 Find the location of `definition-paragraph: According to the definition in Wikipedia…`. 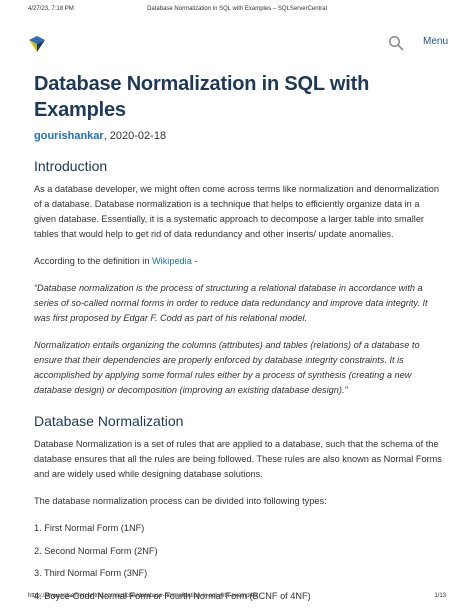

definition-paragraph: According to the definition in Wikipedia… is located at coordinates (238, 261).